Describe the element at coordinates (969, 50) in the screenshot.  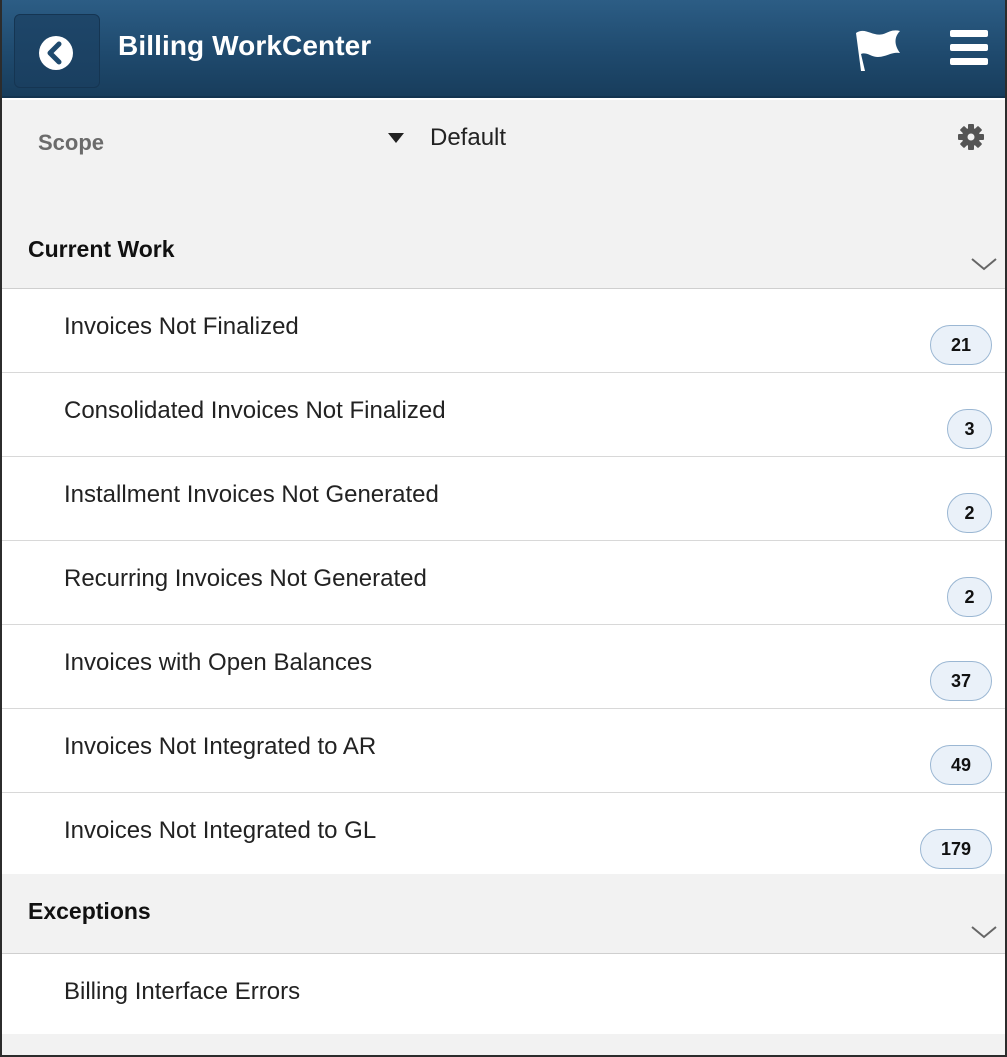
I see `hamburger-menu-icon` at that location.